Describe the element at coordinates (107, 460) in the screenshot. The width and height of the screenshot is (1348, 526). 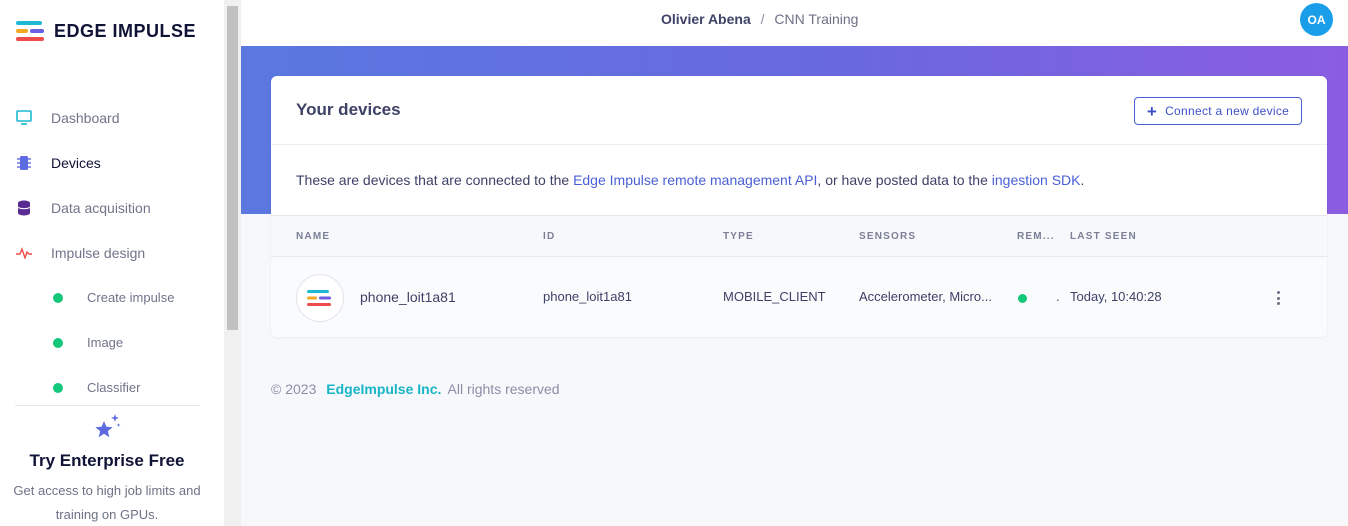
I see `enterprise-title: Try Enterprise Free` at that location.